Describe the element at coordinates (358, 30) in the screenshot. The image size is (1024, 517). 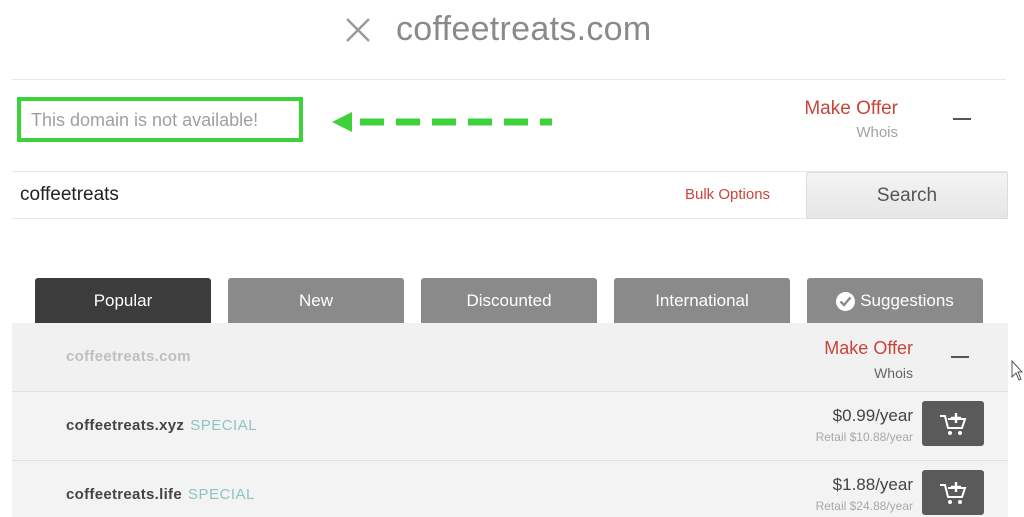
I see `close-icon` at that location.